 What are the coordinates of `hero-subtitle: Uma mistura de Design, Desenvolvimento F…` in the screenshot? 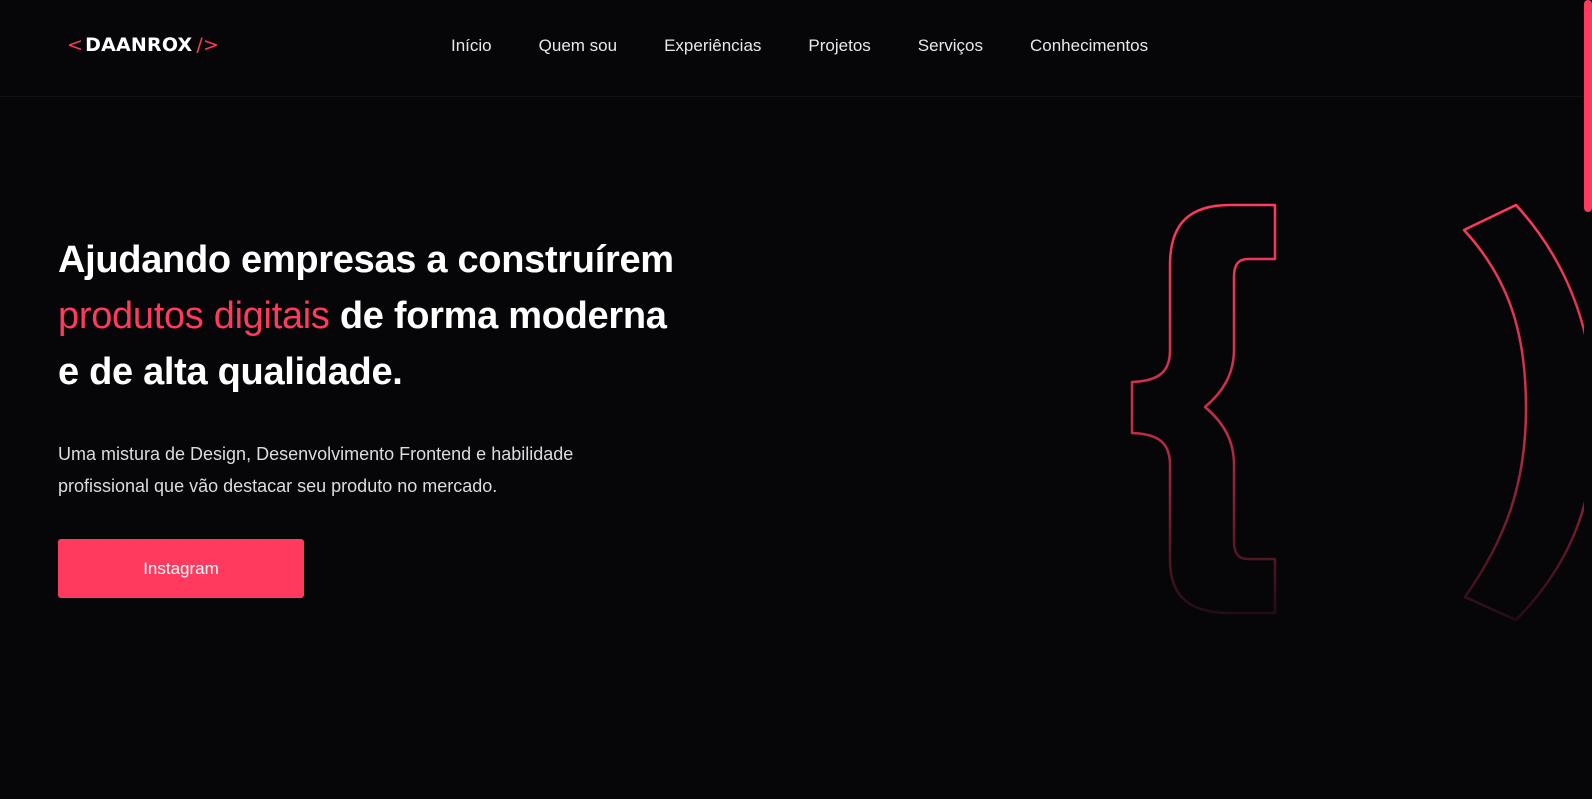 It's located at (316, 470).